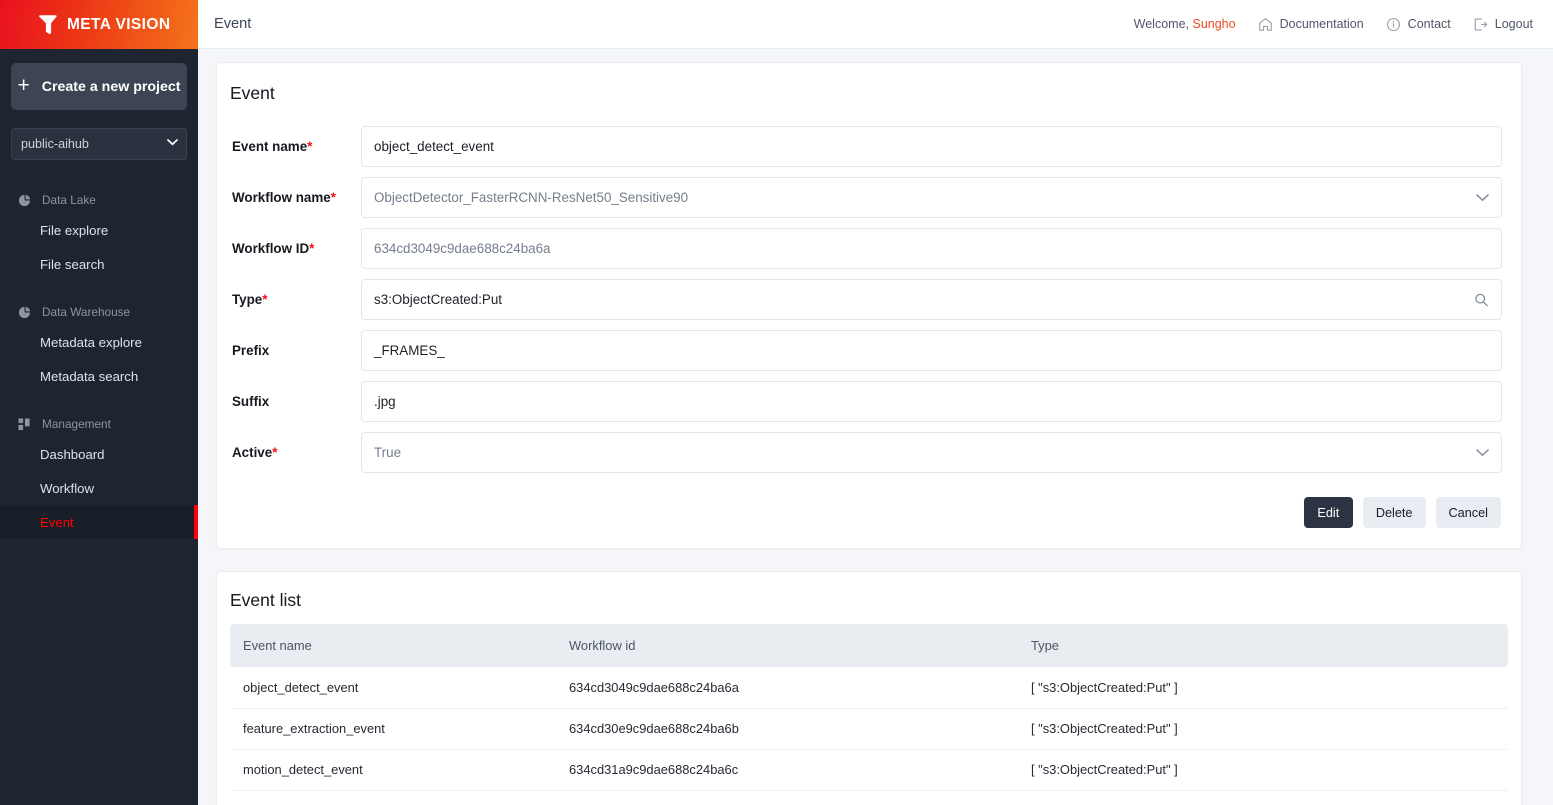 The image size is (1553, 805). I want to click on logout-icon, so click(1481, 24).